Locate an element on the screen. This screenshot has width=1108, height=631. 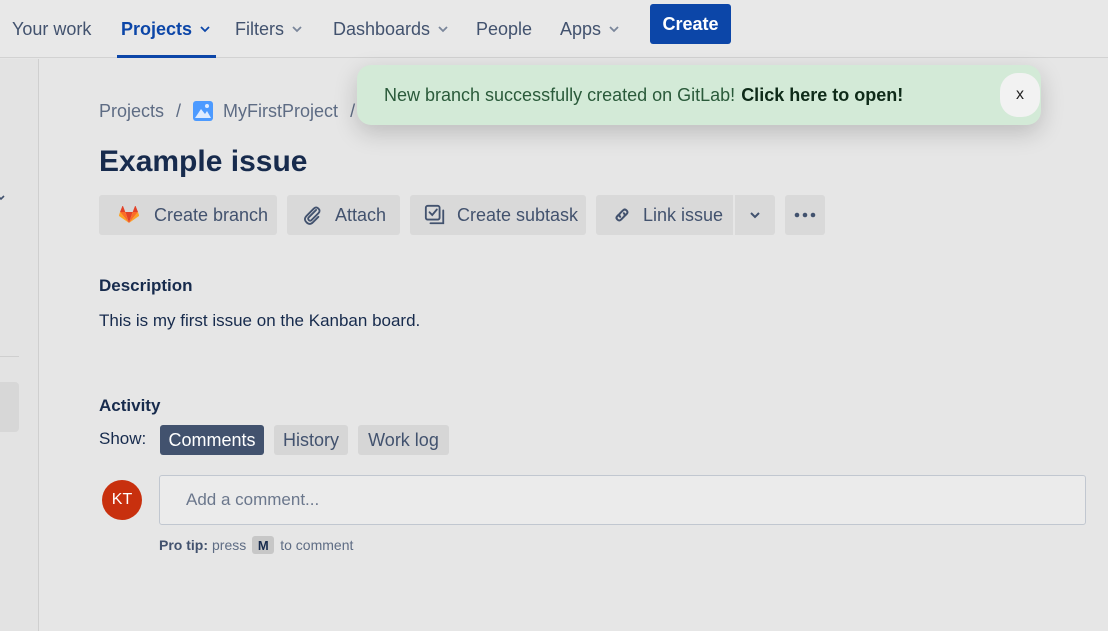
nav-dashboards: Dashboards is located at coordinates (390, 29).